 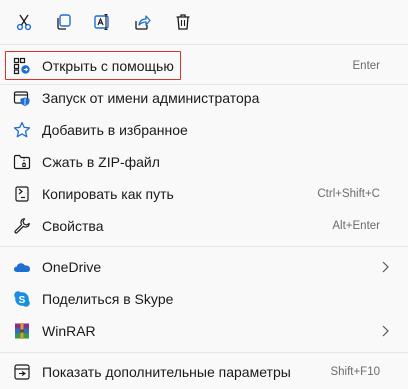 What do you see at coordinates (204, 162) in the screenshot?
I see `compress-zip-item: Сжать в ZIP-файл` at bounding box center [204, 162].